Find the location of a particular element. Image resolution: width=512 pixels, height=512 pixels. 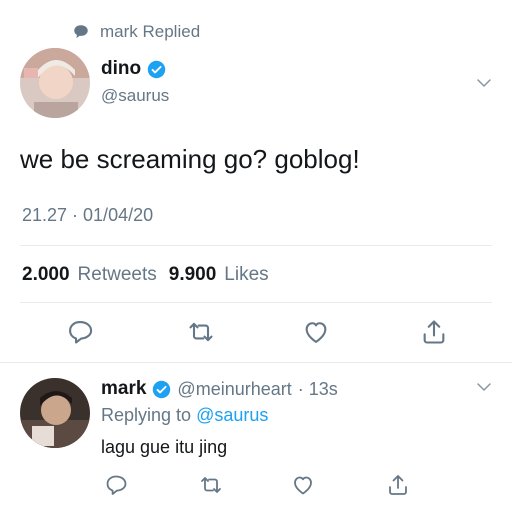

tweet-timestamp: 21.27 · 01/04/20 is located at coordinates (87, 215).